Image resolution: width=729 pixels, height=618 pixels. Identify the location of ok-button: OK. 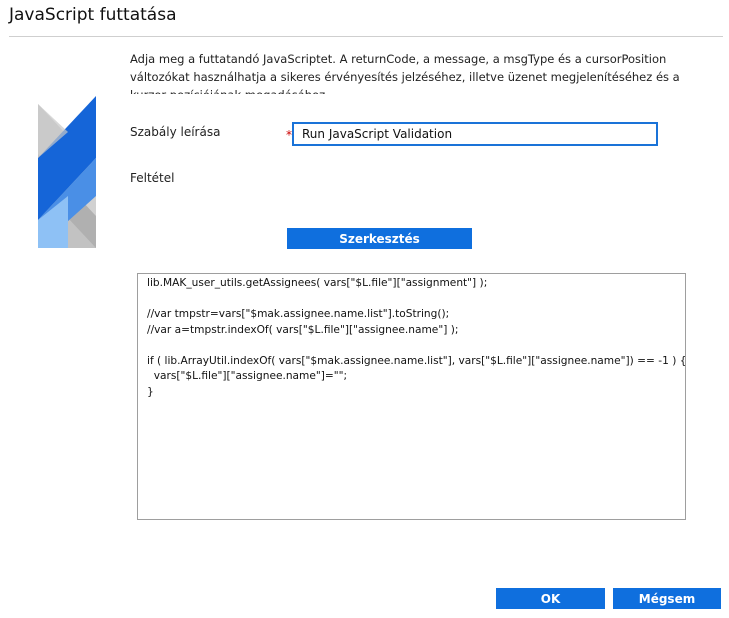
(550, 598).